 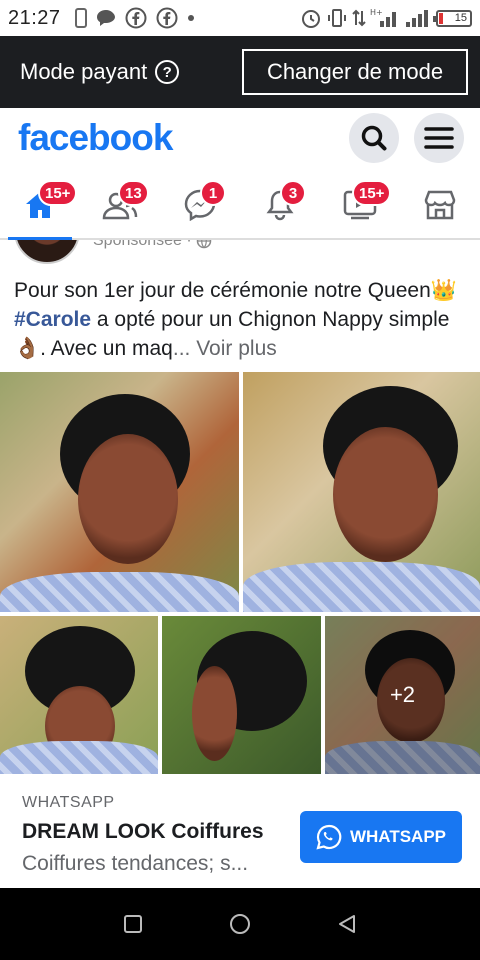 I want to click on mode-bar: Mode payant ? Changer de mode, so click(x=240, y=72).